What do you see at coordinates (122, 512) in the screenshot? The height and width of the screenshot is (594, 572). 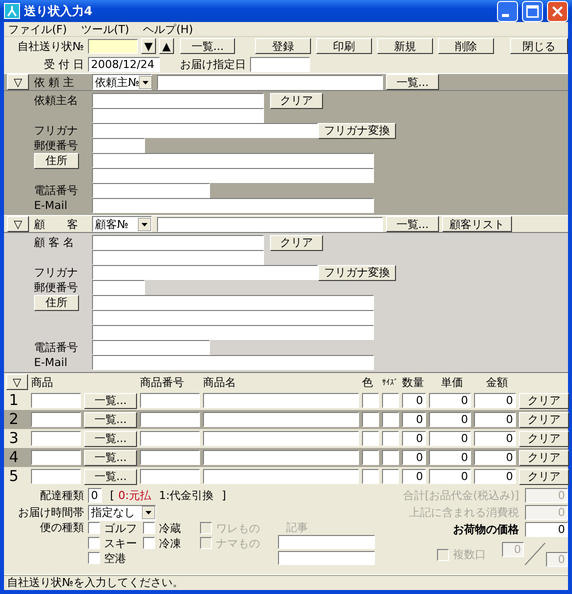 I see `time-select: 指定なし` at bounding box center [122, 512].